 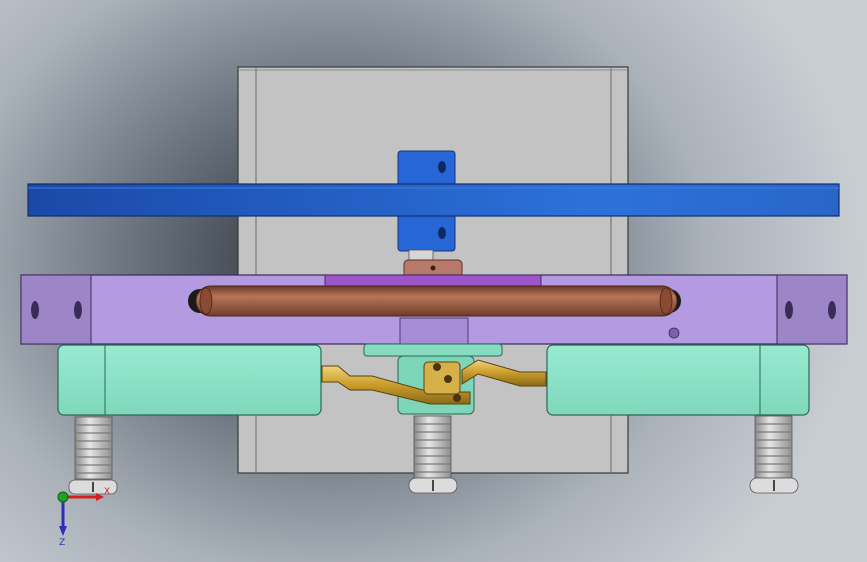 I want to click on y-axis-dot, so click(x=63, y=497).